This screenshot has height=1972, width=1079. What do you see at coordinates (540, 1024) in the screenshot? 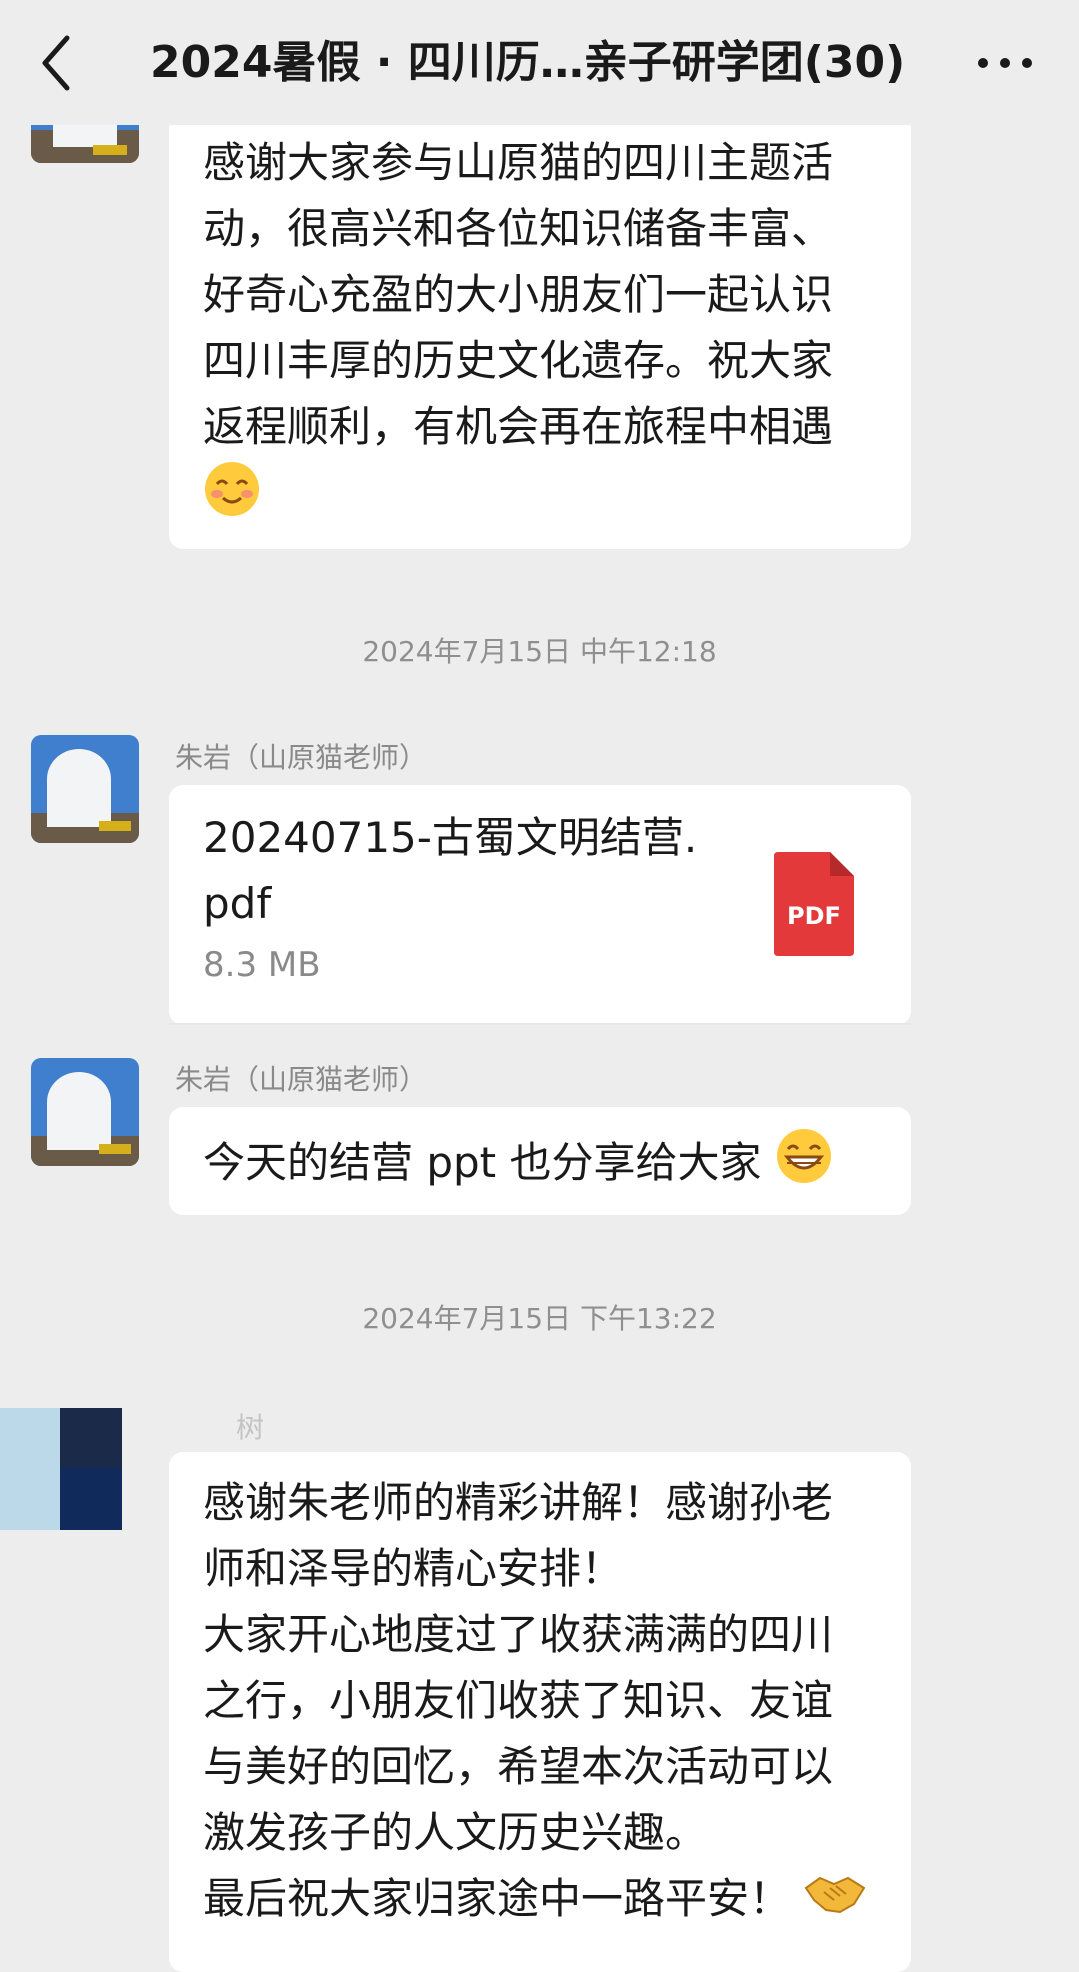
I see `divider` at bounding box center [540, 1024].